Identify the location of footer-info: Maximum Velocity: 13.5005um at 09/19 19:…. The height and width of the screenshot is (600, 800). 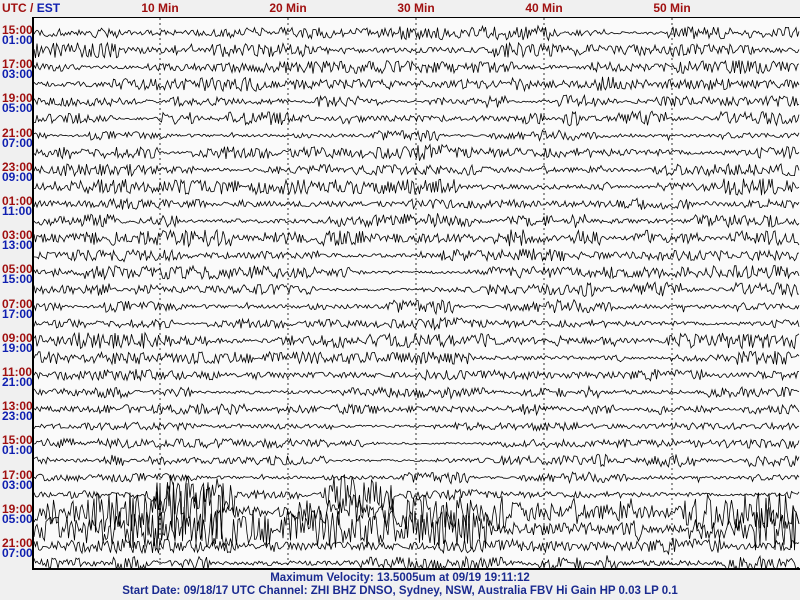
(400, 585).